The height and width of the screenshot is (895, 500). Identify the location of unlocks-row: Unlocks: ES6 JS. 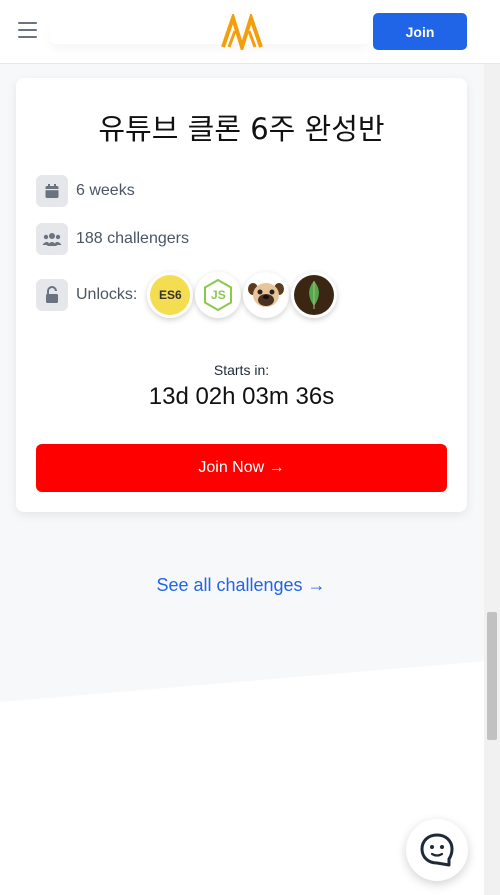
(187, 295).